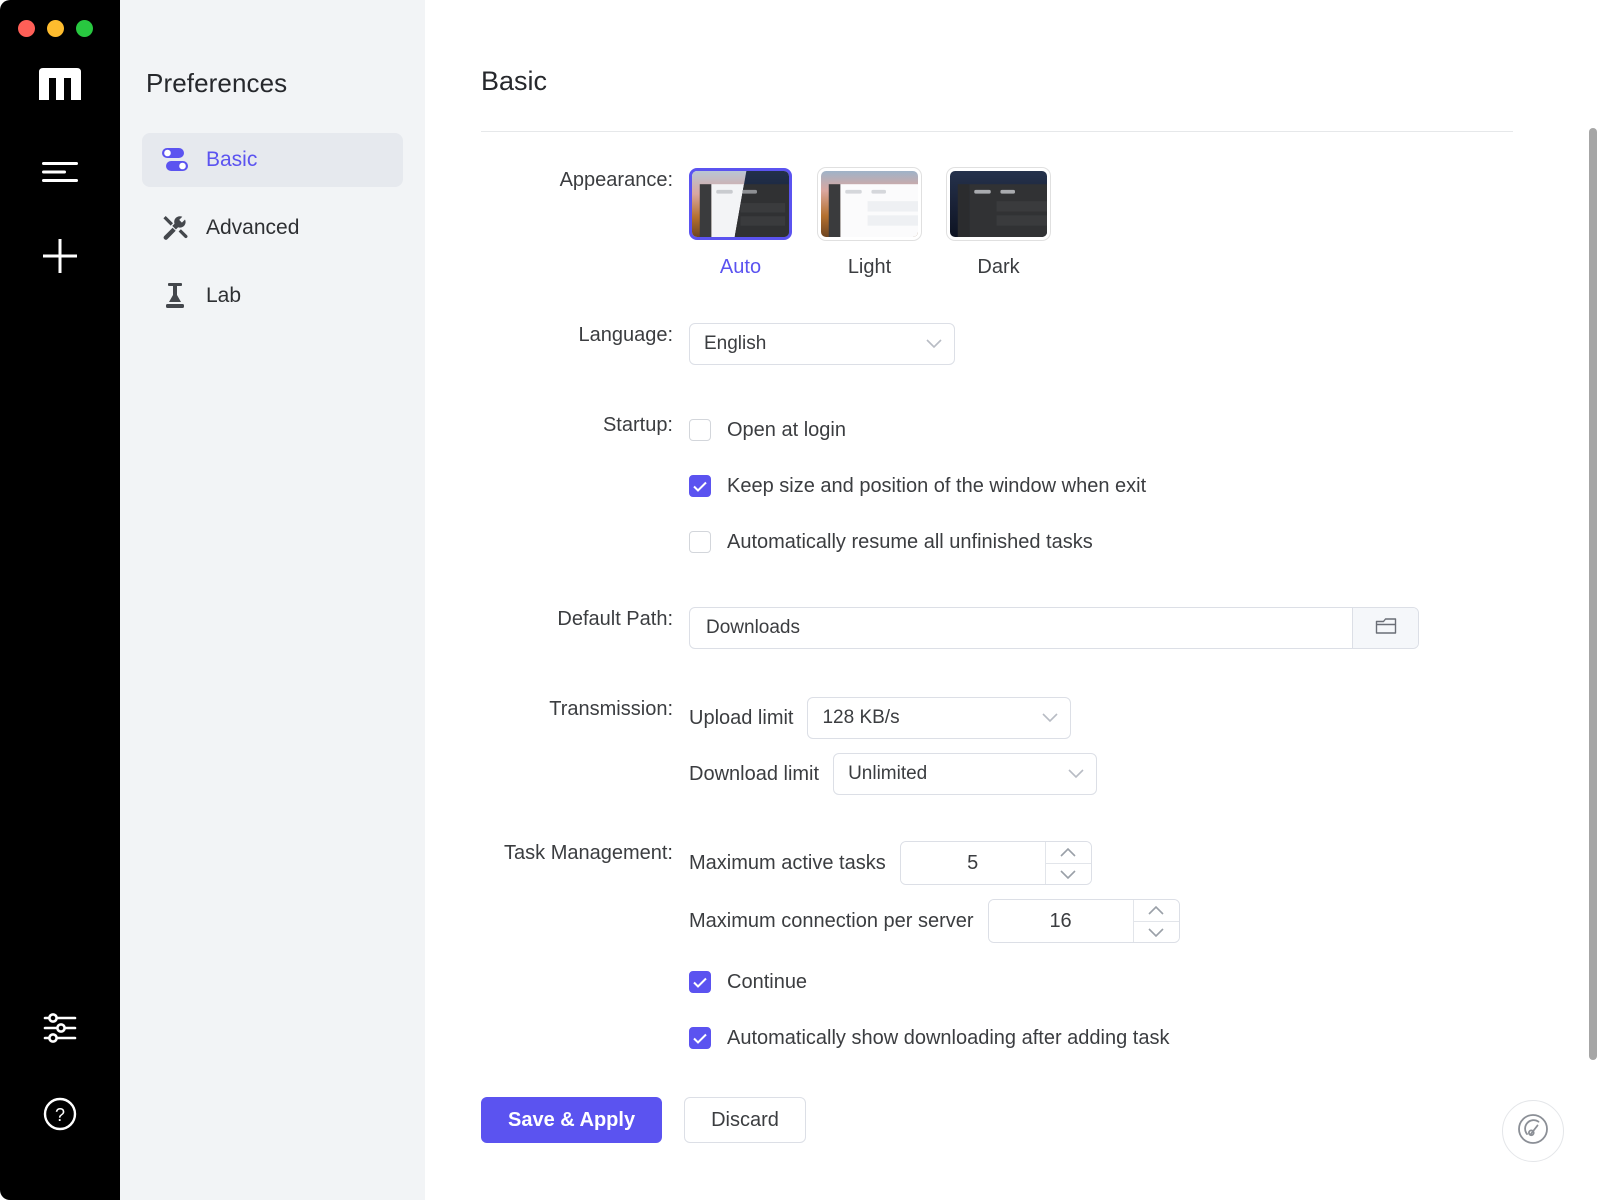 The image size is (1600, 1200). What do you see at coordinates (786, 429) in the screenshot?
I see `checkbox-label: Open at login` at bounding box center [786, 429].